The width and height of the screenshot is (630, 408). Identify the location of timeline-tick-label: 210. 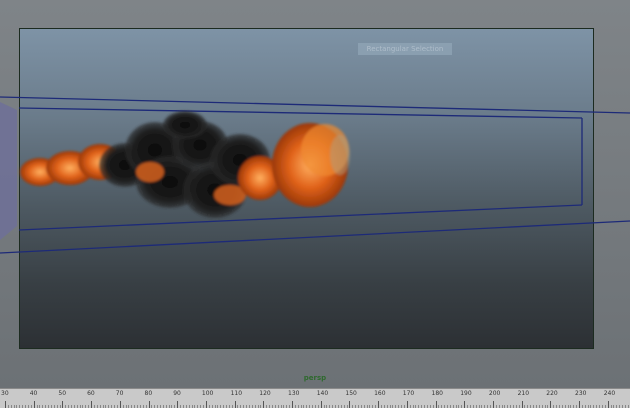
(523, 393).